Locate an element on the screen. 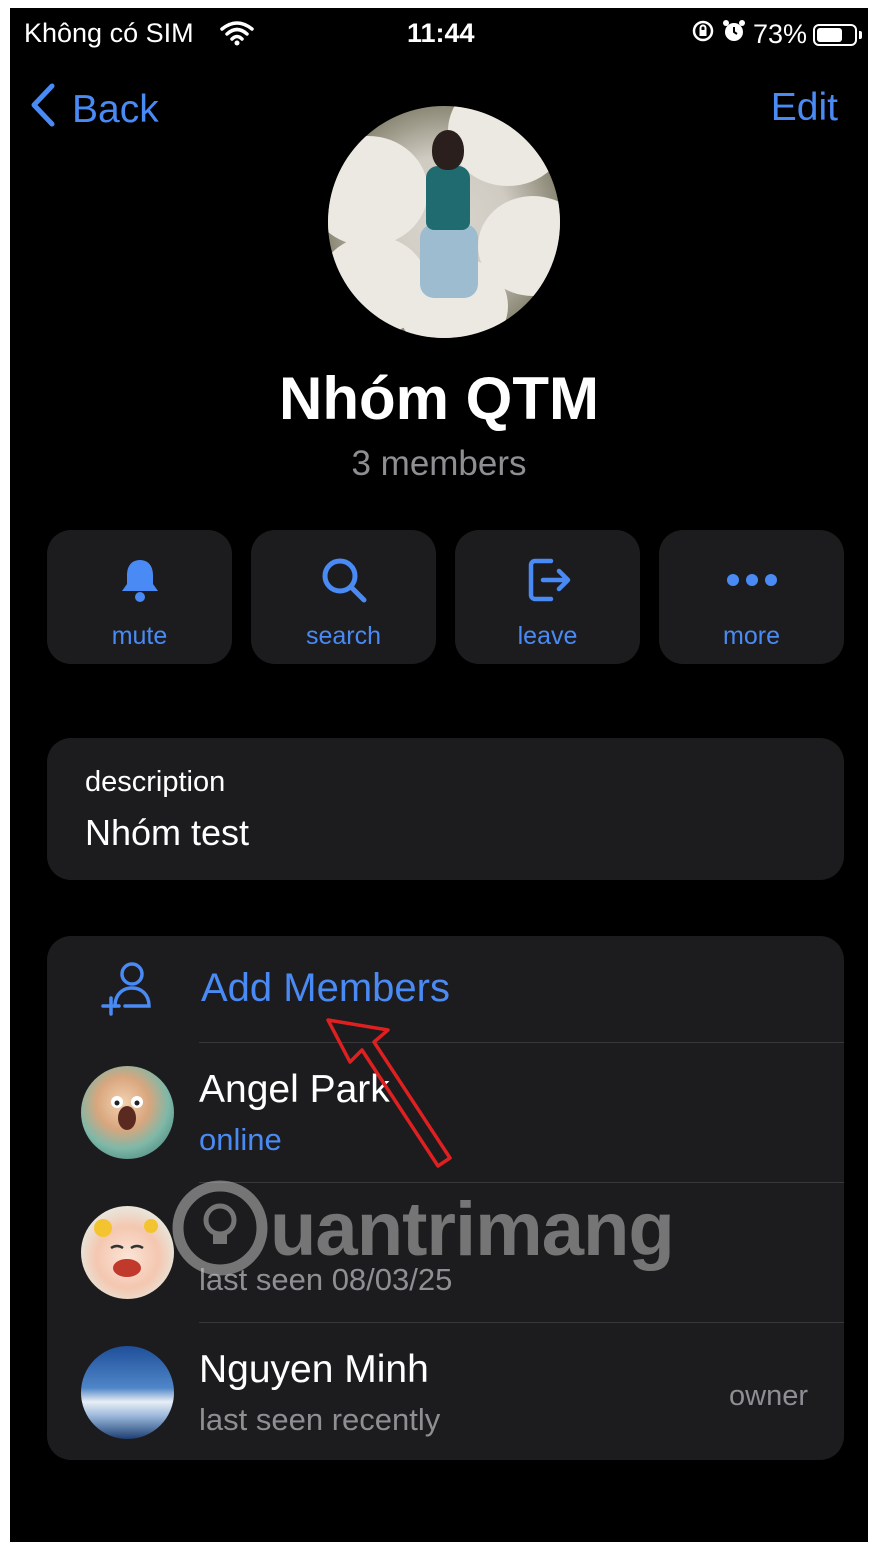  description-card: description Nhóm test is located at coordinates (445, 809).